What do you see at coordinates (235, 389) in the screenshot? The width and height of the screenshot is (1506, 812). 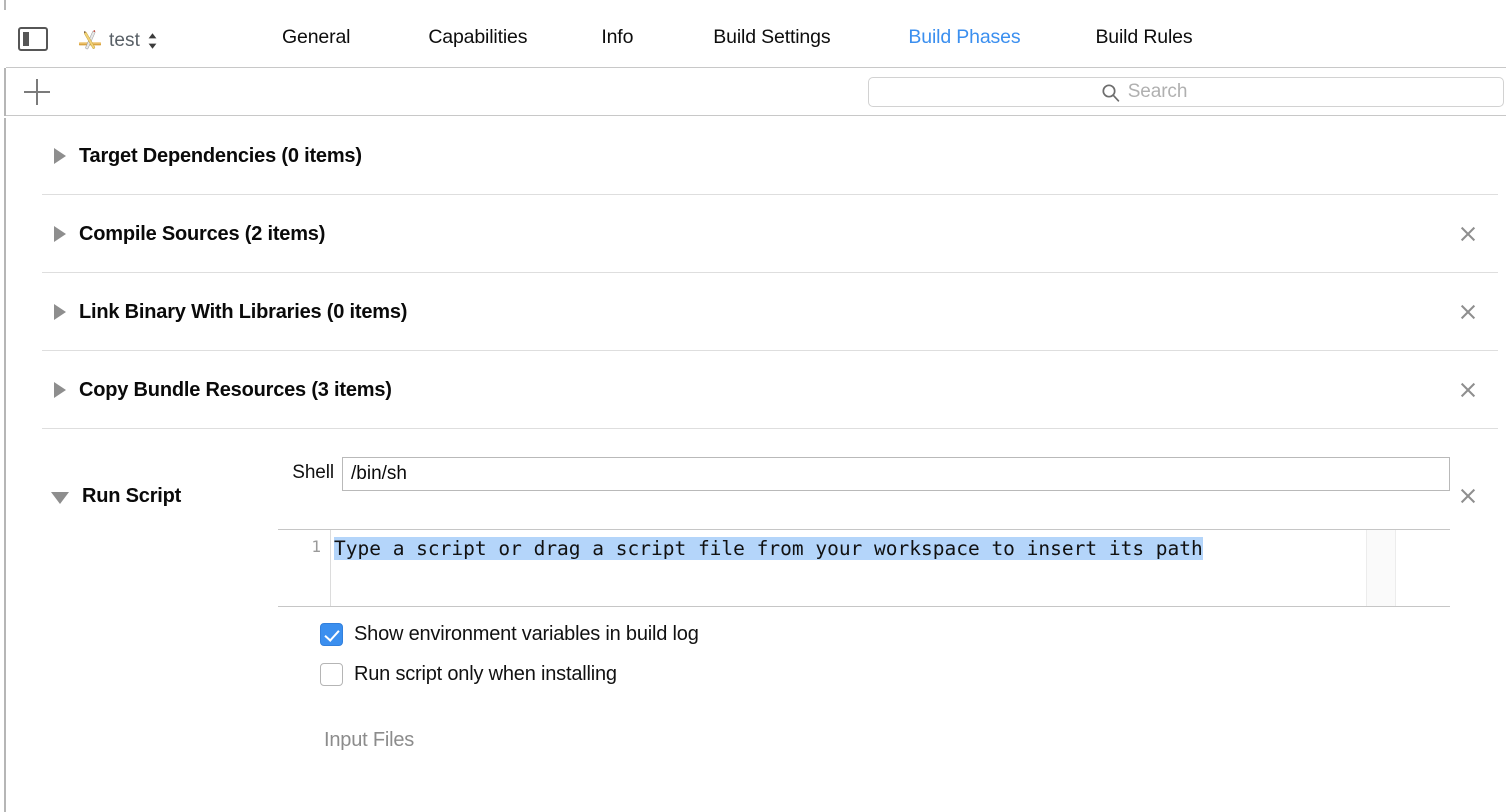 I see `phase-title: Copy Bundle Resources (3 items)` at bounding box center [235, 389].